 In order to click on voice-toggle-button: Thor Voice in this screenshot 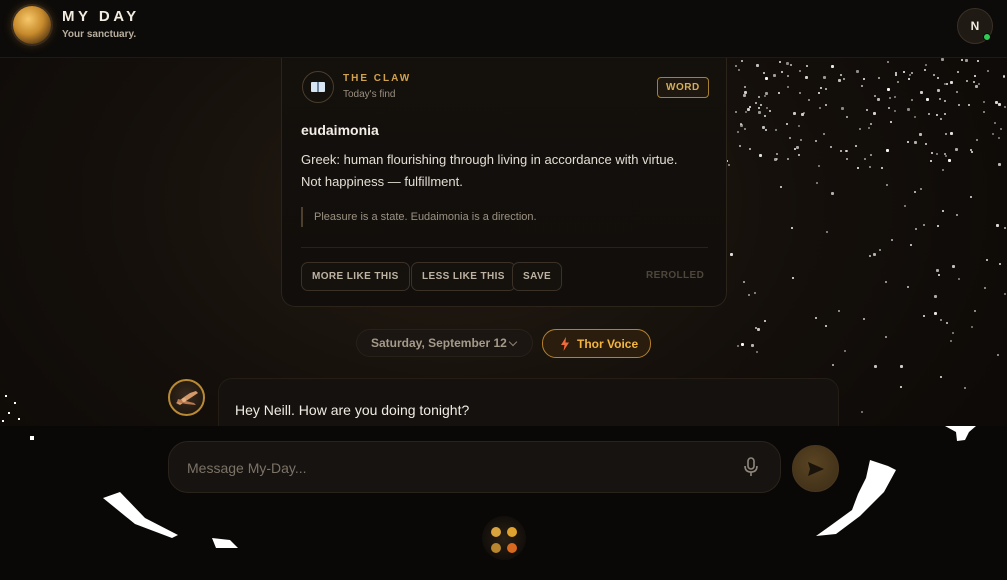, I will do `click(596, 343)`.